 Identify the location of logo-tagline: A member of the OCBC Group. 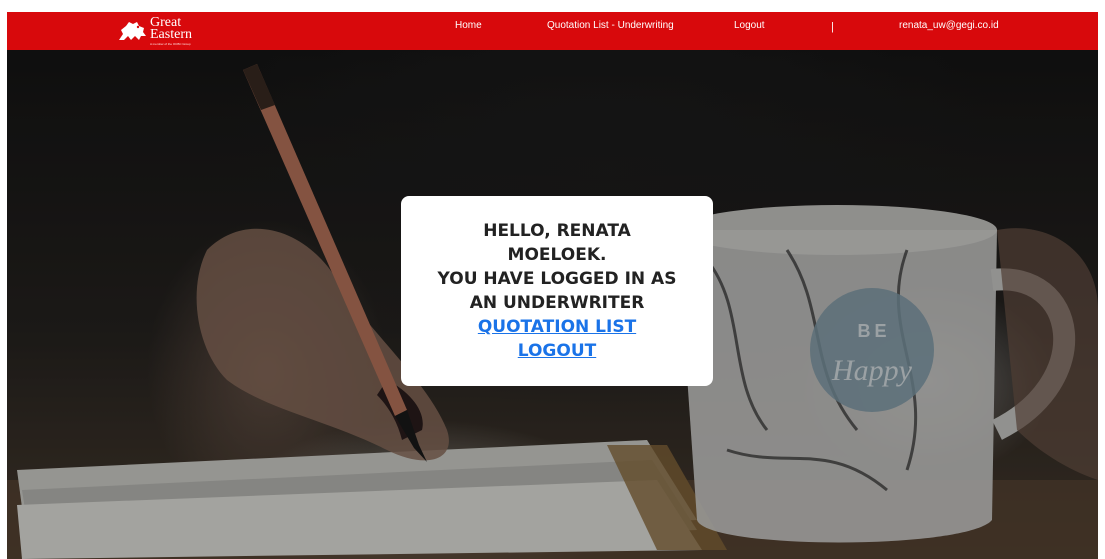
(170, 43).